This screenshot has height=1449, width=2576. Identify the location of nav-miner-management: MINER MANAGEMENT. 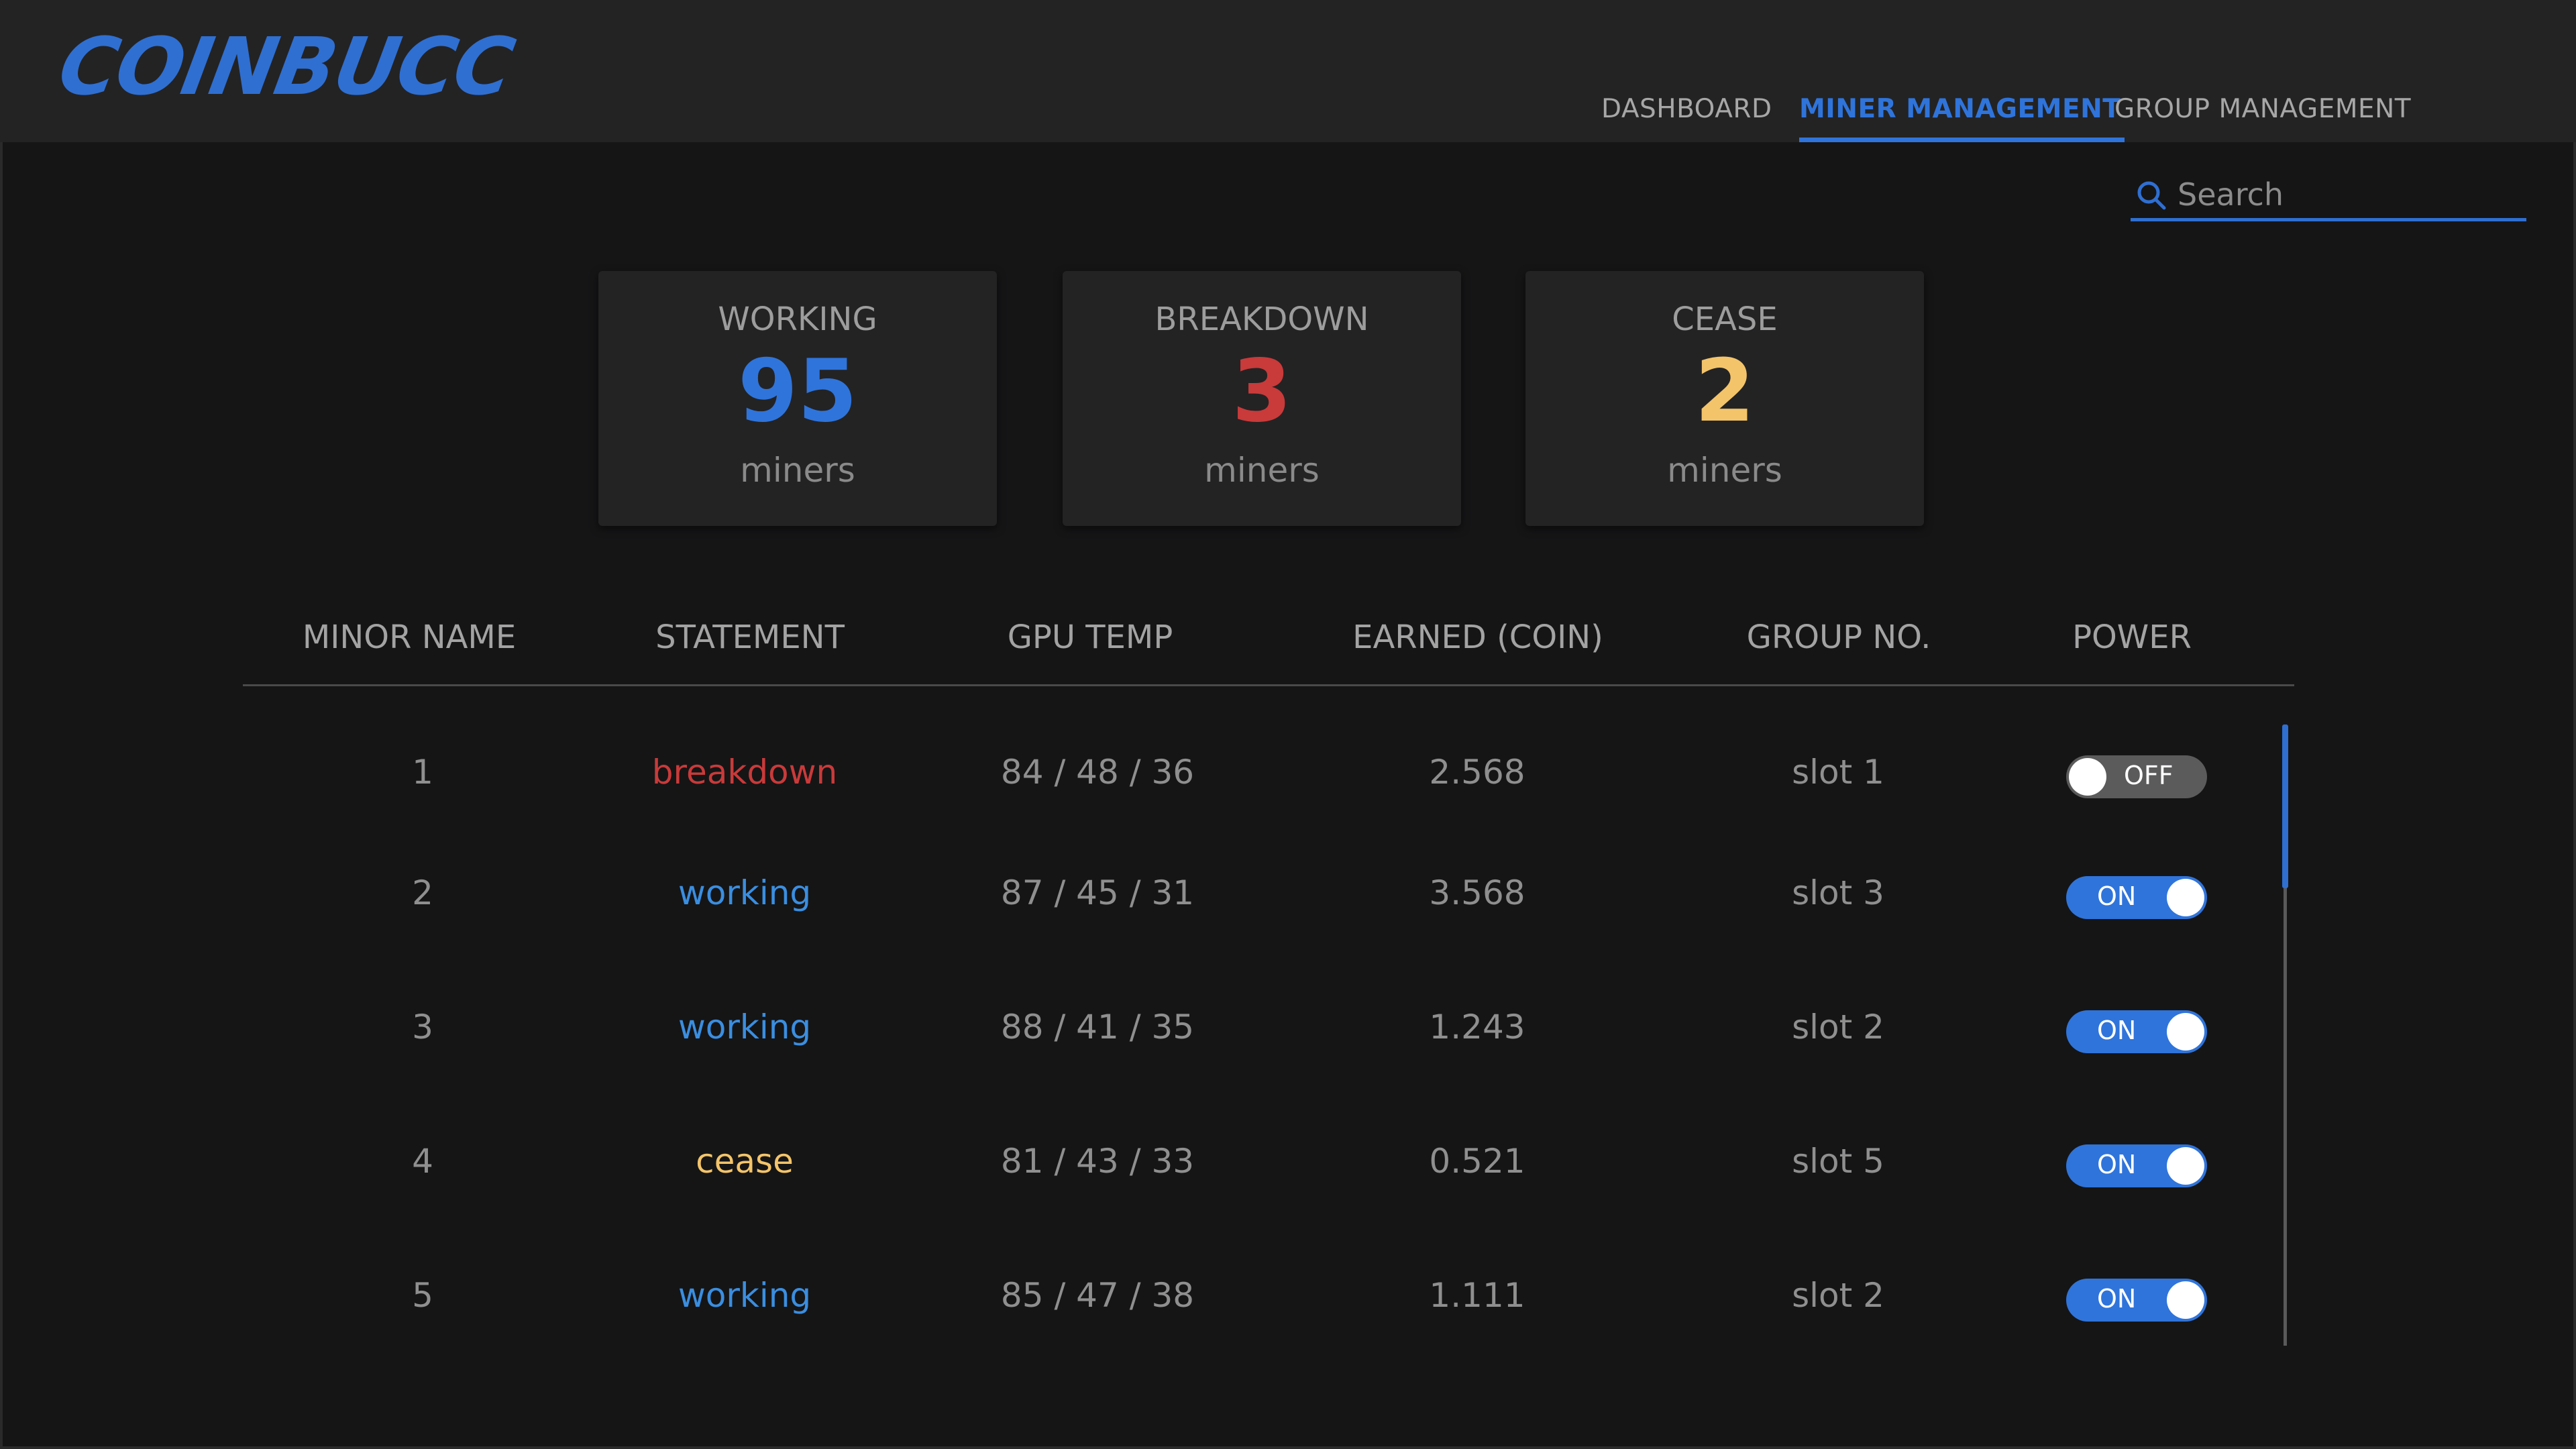
(1962, 118).